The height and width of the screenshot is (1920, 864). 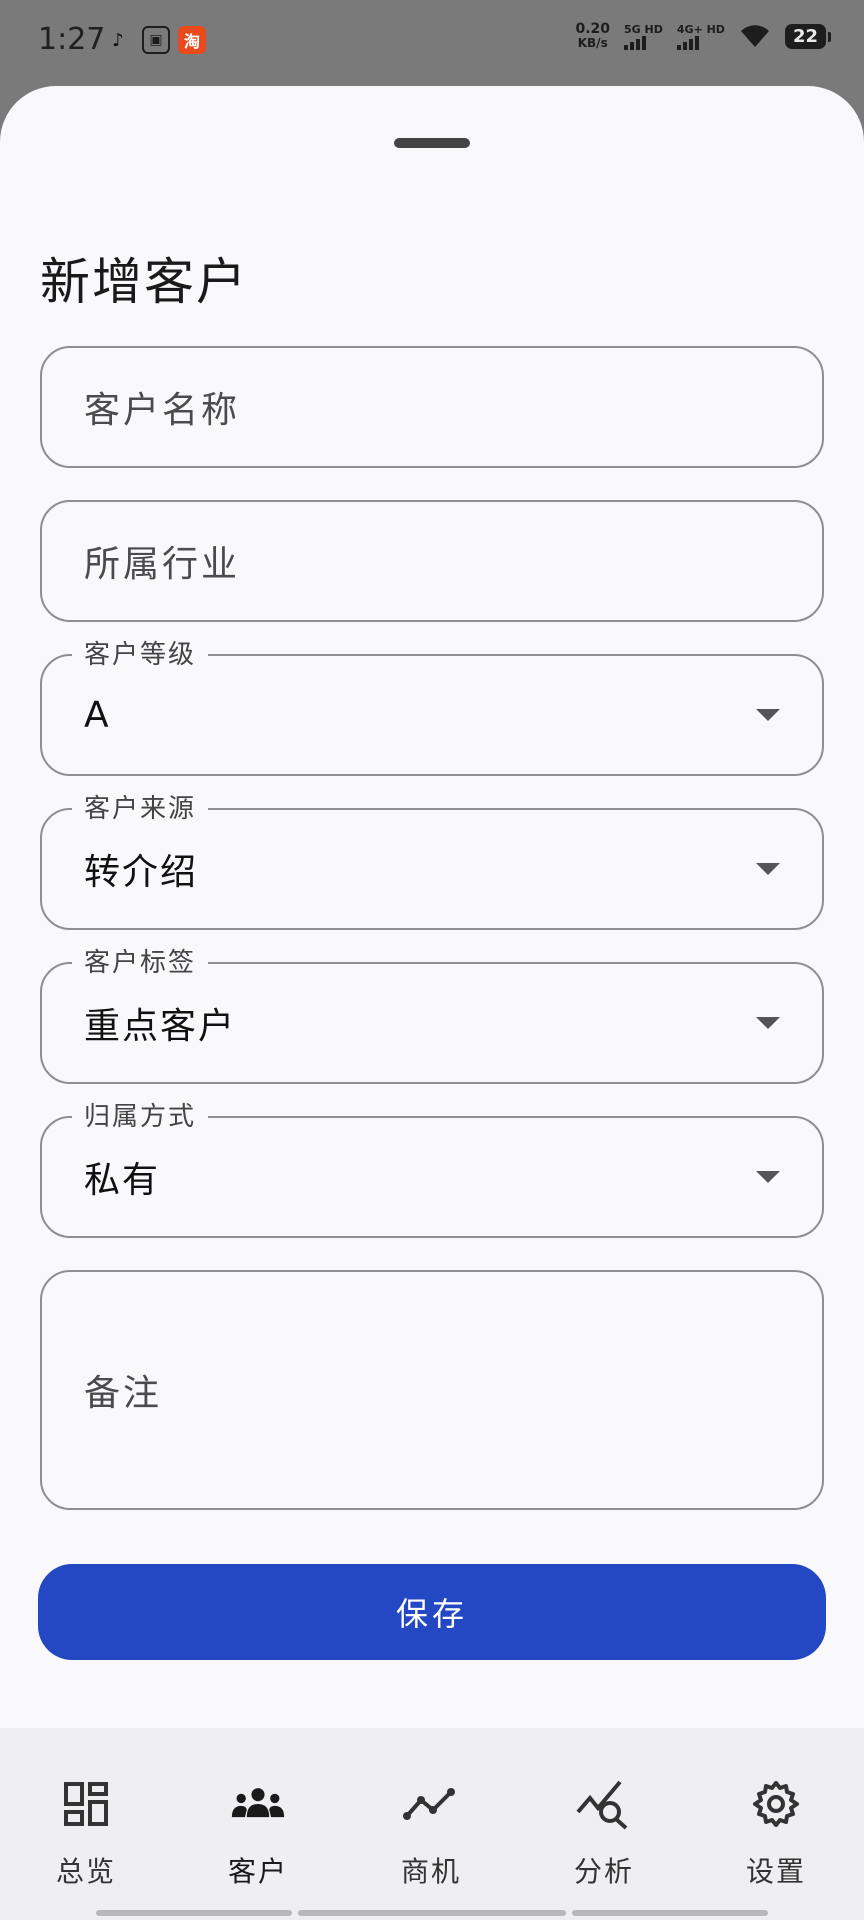 I want to click on bottom-navigation: 总览 客户 商机 分析 设置, so click(x=432, y=1824).